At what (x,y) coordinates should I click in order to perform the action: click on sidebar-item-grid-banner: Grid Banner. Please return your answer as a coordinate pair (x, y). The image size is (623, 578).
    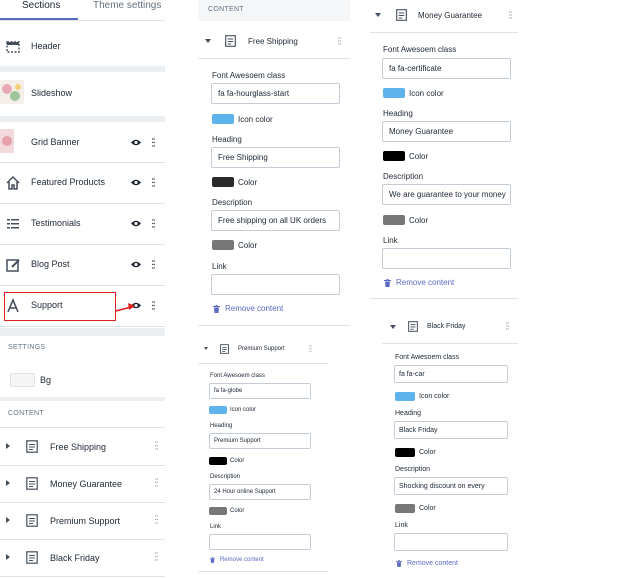
    Looking at the image, I should click on (82, 143).